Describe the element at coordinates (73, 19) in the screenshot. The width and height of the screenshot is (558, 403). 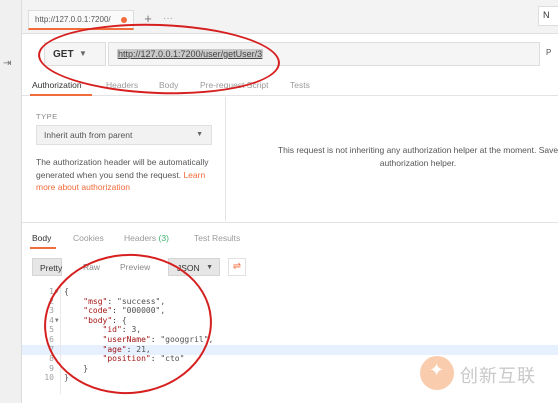
I see `request-tab-label: http://127.0.0.1:7200/` at that location.